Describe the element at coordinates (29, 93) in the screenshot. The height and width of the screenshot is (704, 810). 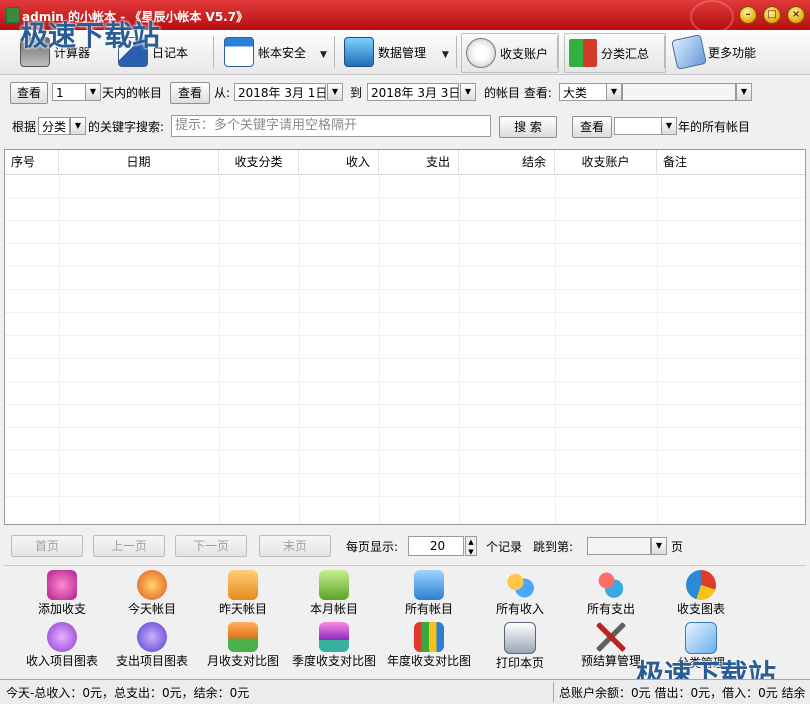
I see `view-days-button: 查看` at that location.